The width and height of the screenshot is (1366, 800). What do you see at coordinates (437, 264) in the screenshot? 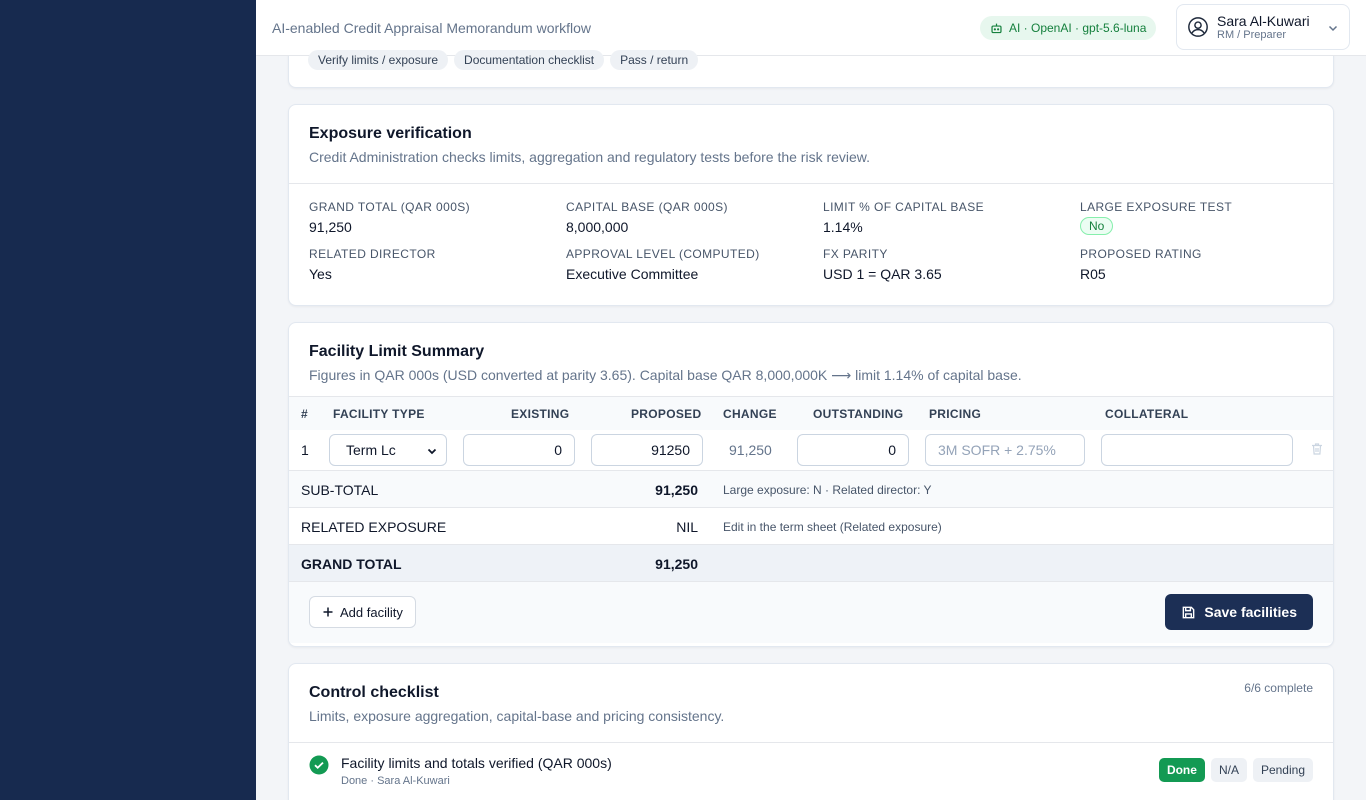
I see `exposure-field-related-director: Related director Yes` at bounding box center [437, 264].